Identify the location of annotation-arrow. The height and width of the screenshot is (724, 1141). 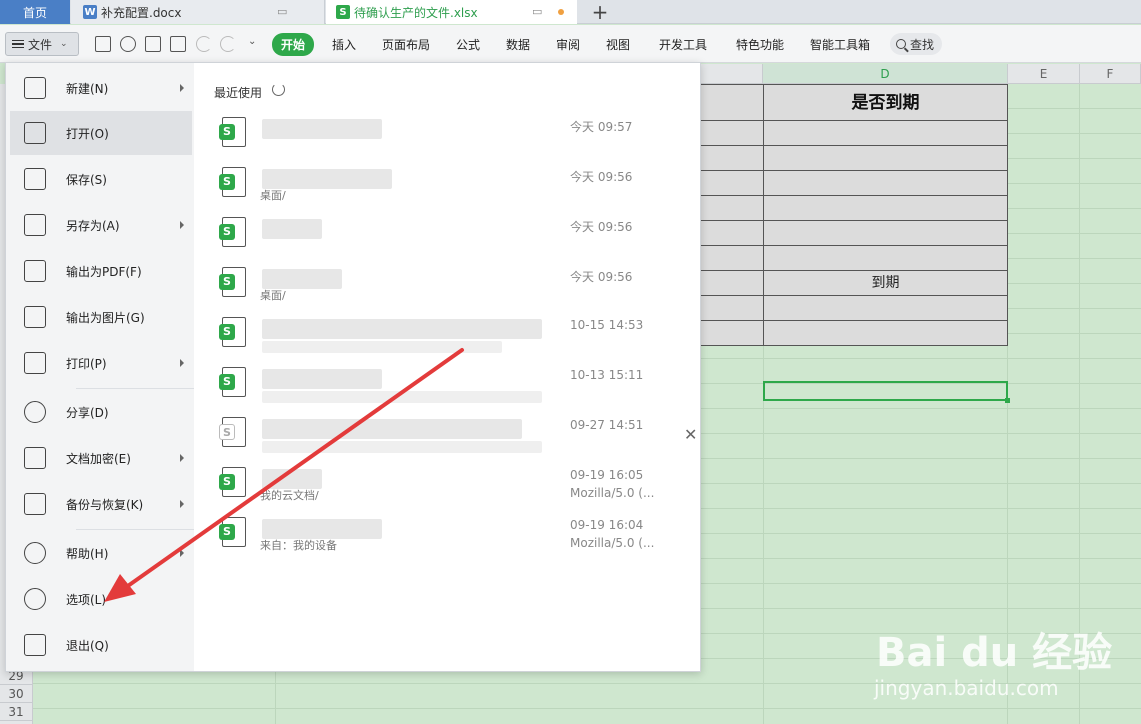
(284, 475).